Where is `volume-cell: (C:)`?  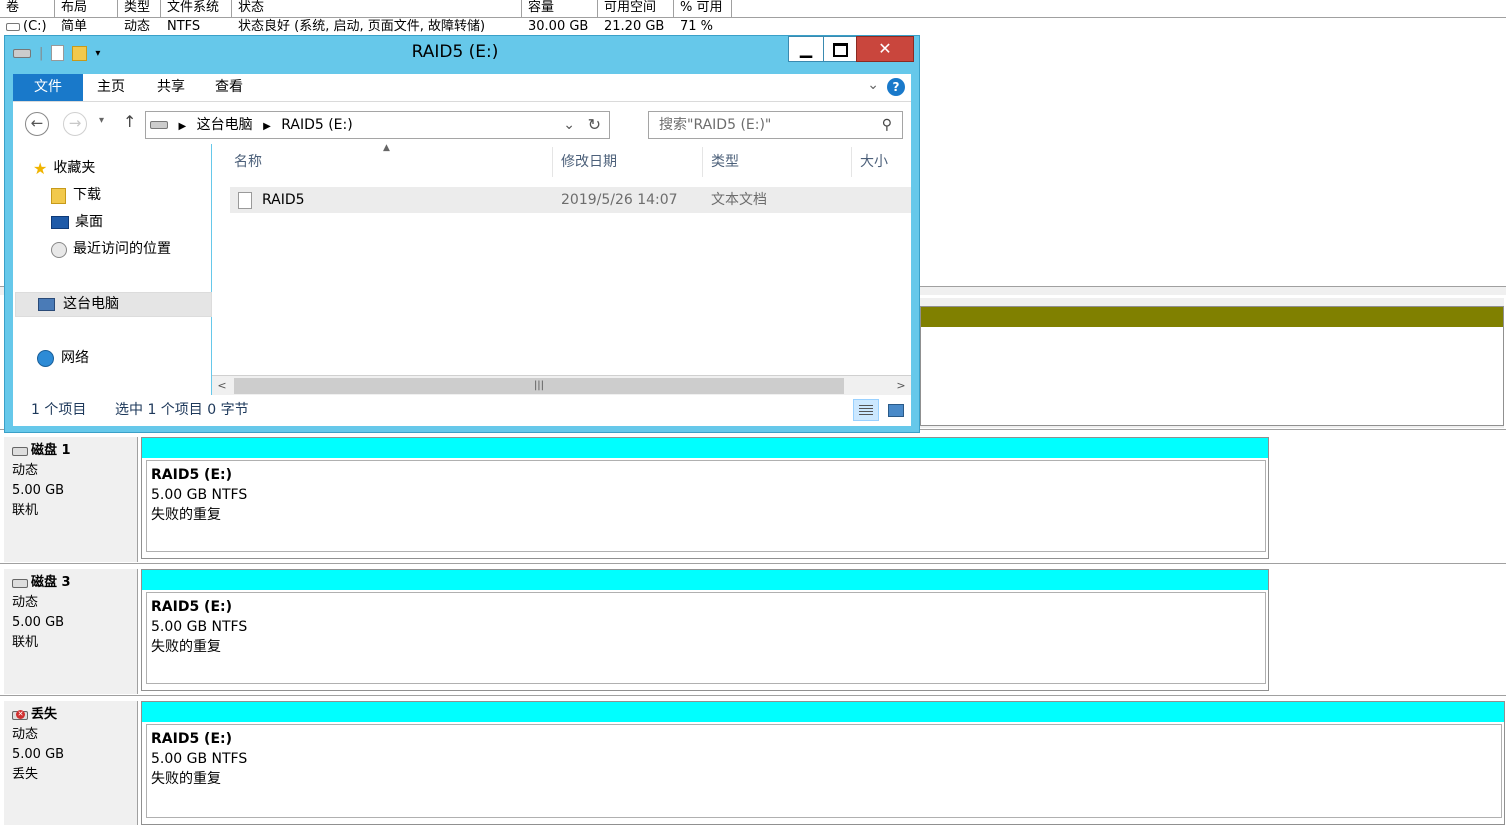 volume-cell: (C:) is located at coordinates (27, 27).